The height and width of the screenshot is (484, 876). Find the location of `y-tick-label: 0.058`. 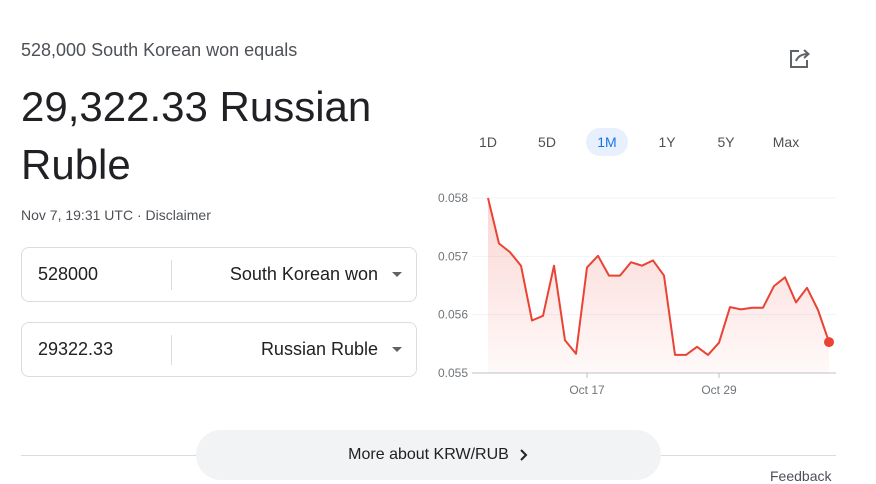

y-tick-label: 0.058 is located at coordinates (453, 198).